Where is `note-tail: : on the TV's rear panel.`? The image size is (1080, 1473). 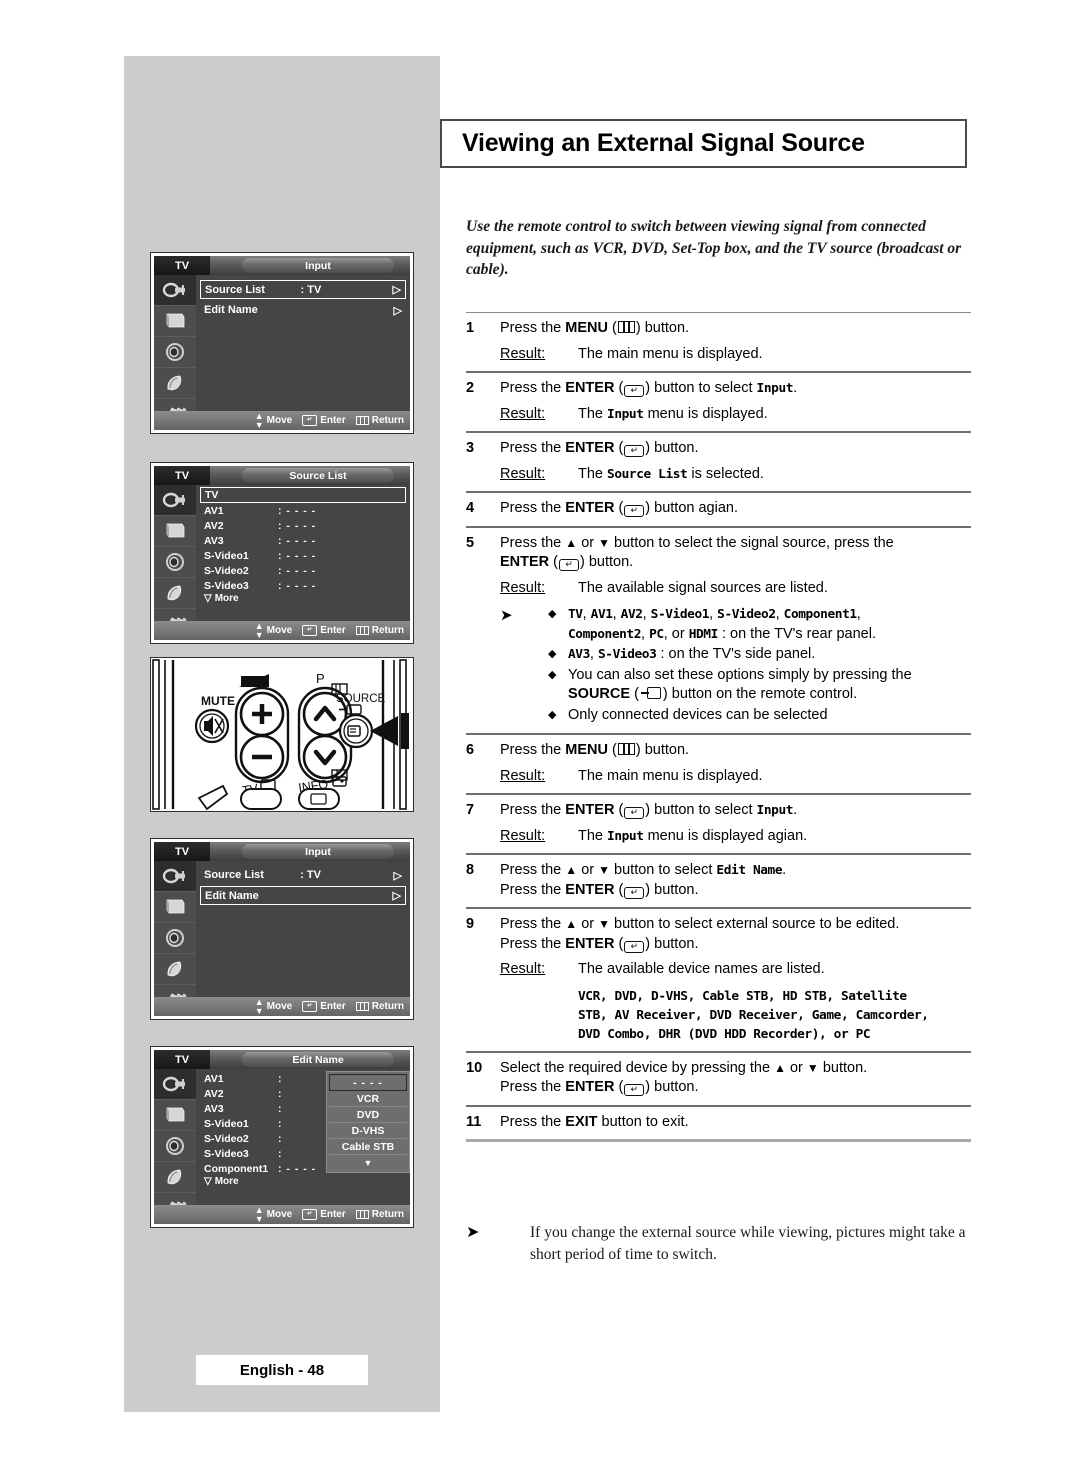
note-tail: : on the TV's rear panel. is located at coordinates (796, 633).